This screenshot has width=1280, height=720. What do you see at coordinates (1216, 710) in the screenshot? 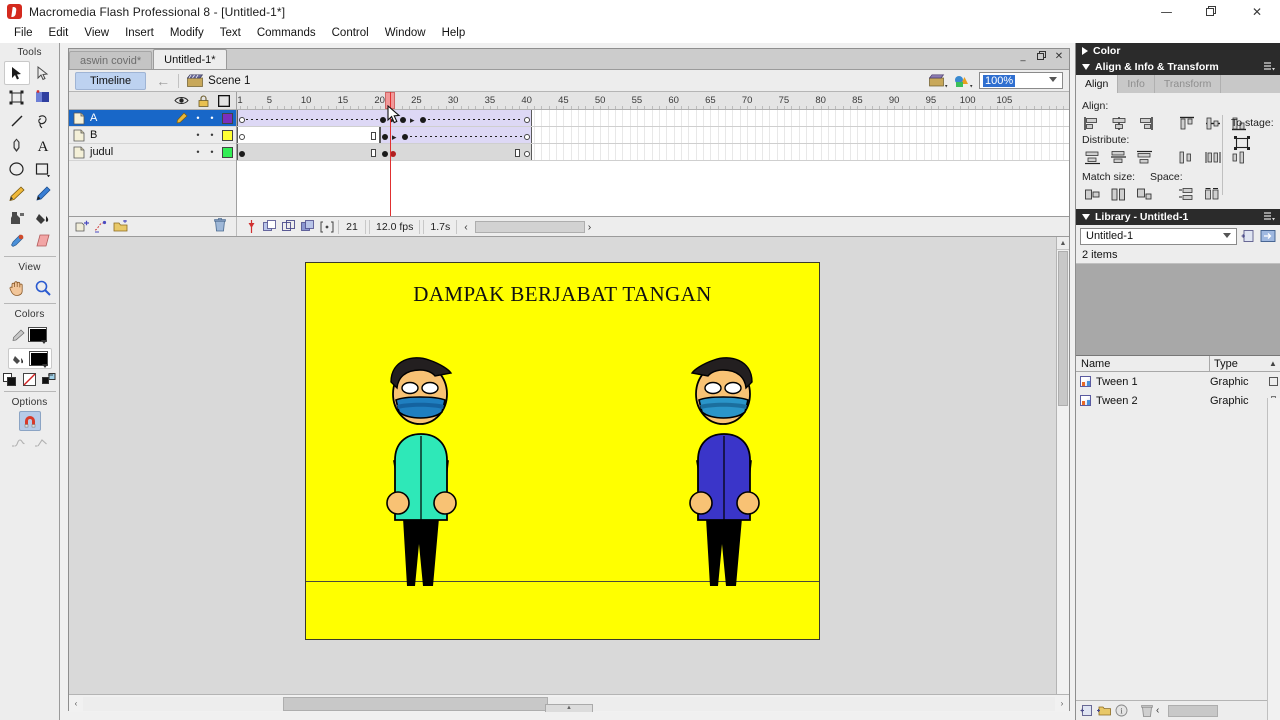
I see `library-bottom-scrollbar: ‹ ›` at bounding box center [1216, 710].